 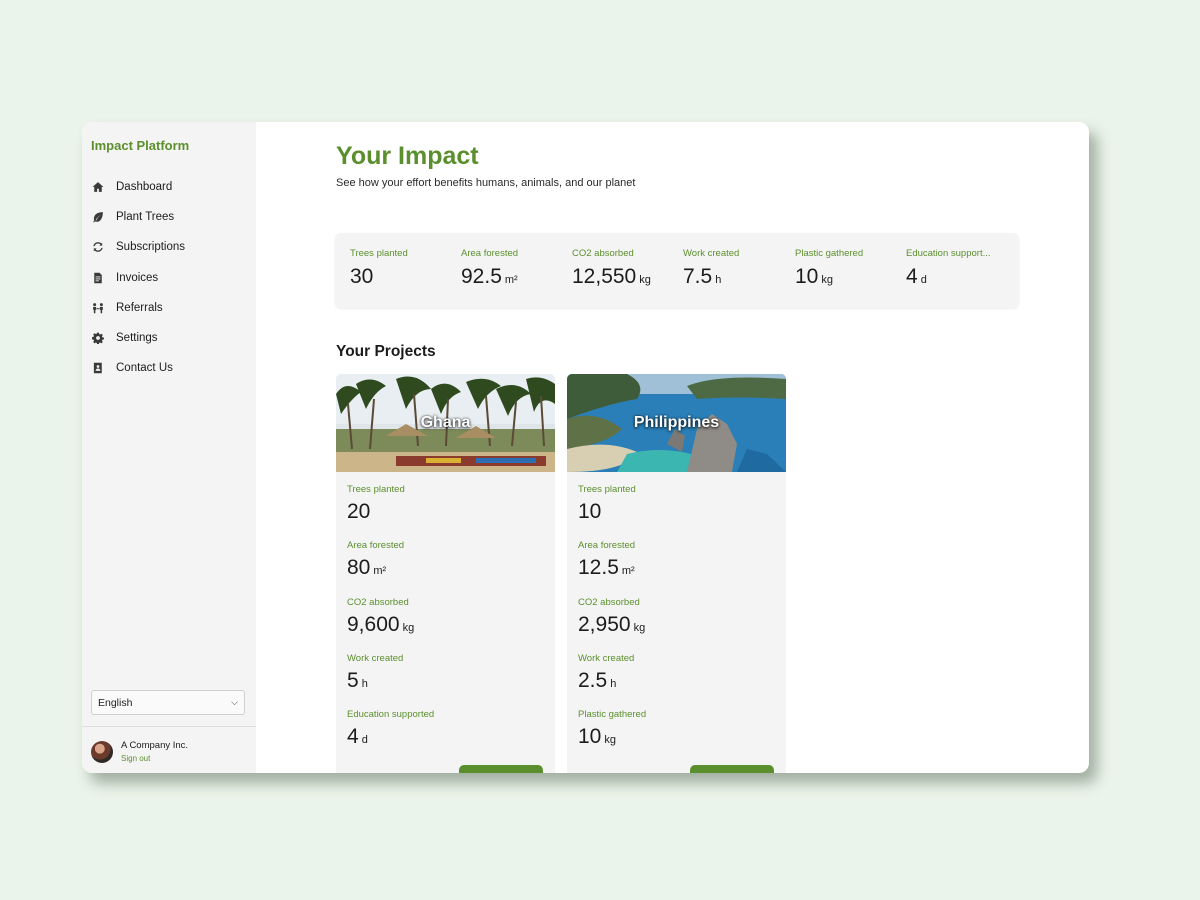 What do you see at coordinates (144, 187) in the screenshot?
I see `sidebar-item-label: Dashboard` at bounding box center [144, 187].